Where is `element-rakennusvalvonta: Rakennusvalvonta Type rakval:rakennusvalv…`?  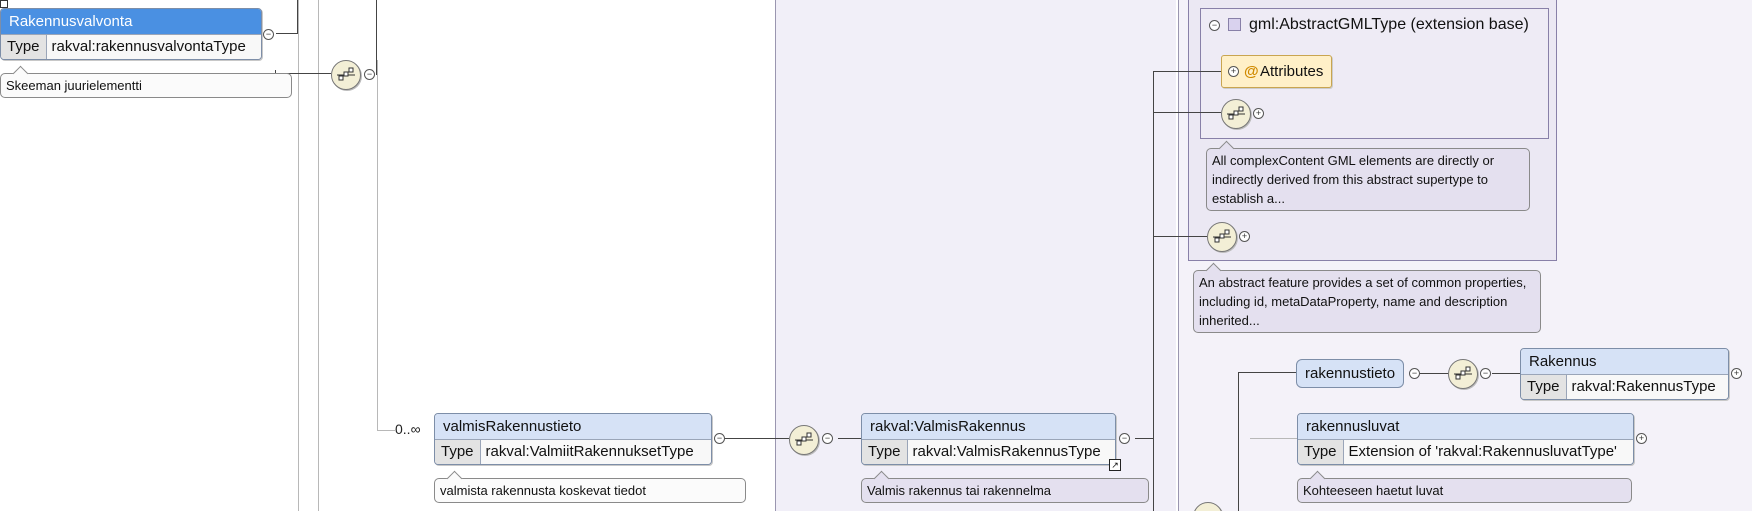 element-rakennusvalvonta: Rakennusvalvonta Type rakval:rakennusvalv… is located at coordinates (131, 34).